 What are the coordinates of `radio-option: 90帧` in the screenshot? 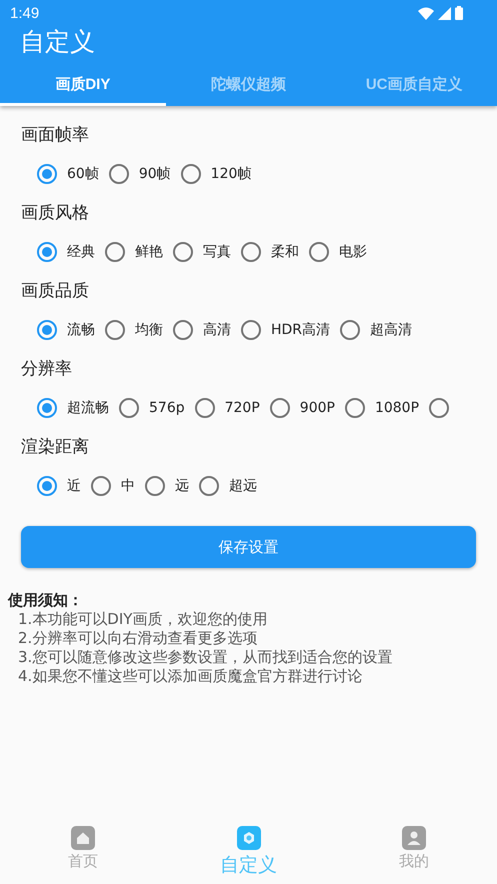 It's located at (139, 174).